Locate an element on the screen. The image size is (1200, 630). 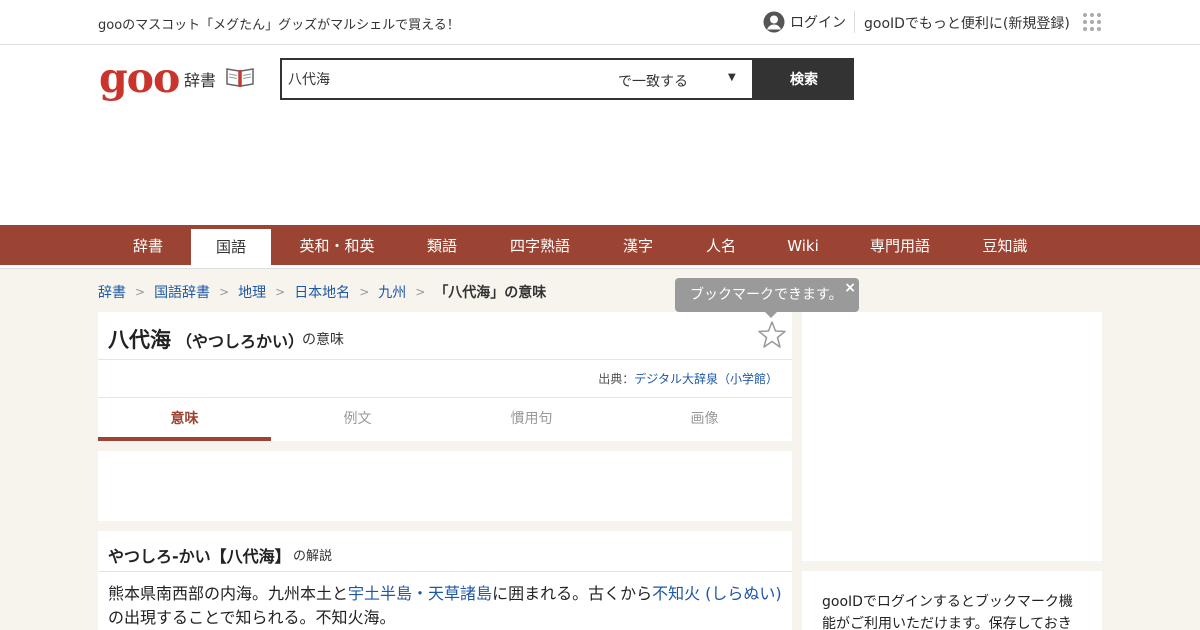
breadcrumb-link: 国語辞書 is located at coordinates (182, 292).